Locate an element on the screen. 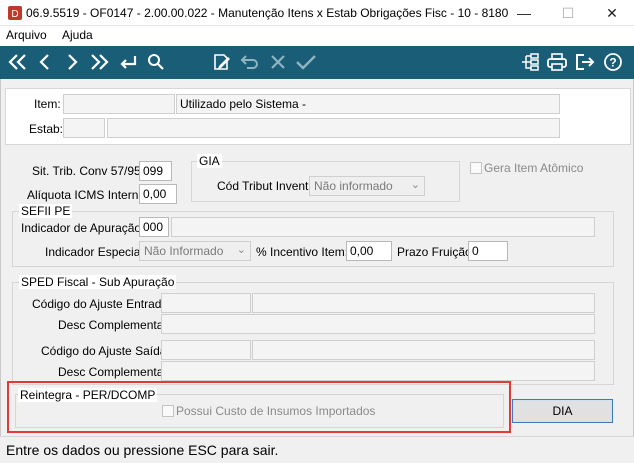 This screenshot has width=634, height=463. indicador-especial-select: Não Informado ⌄ is located at coordinates (195, 251).